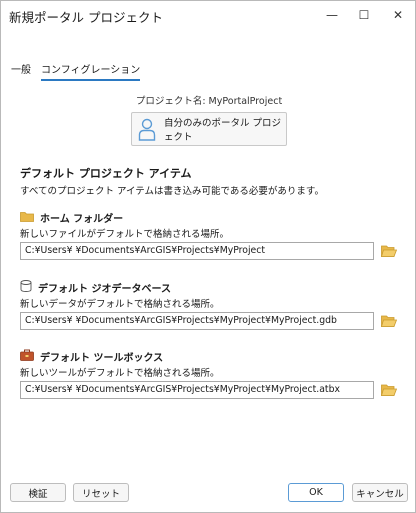 The height and width of the screenshot is (513, 416). I want to click on project-location-label: 自分のみのポータル プロジェクト, so click(223, 130).